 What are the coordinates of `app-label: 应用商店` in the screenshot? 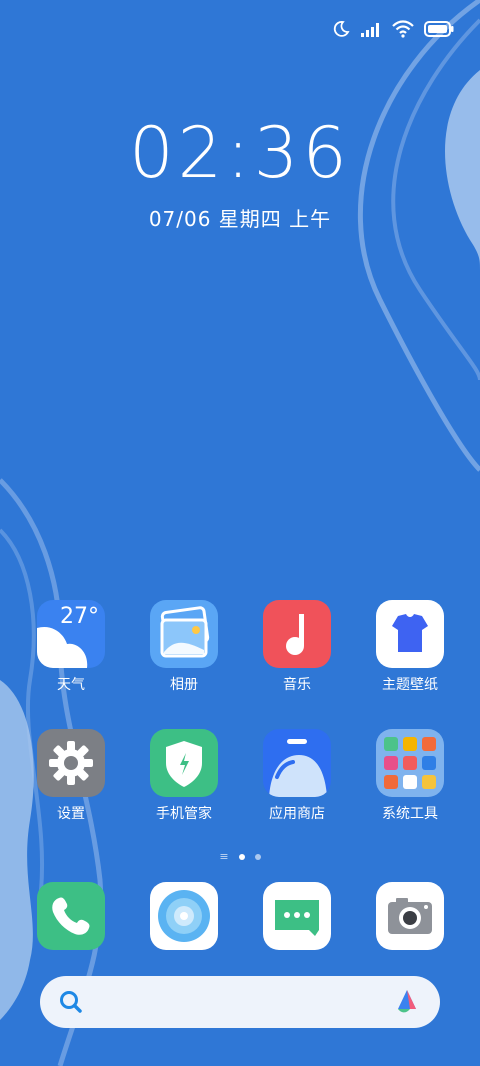 It's located at (297, 814).